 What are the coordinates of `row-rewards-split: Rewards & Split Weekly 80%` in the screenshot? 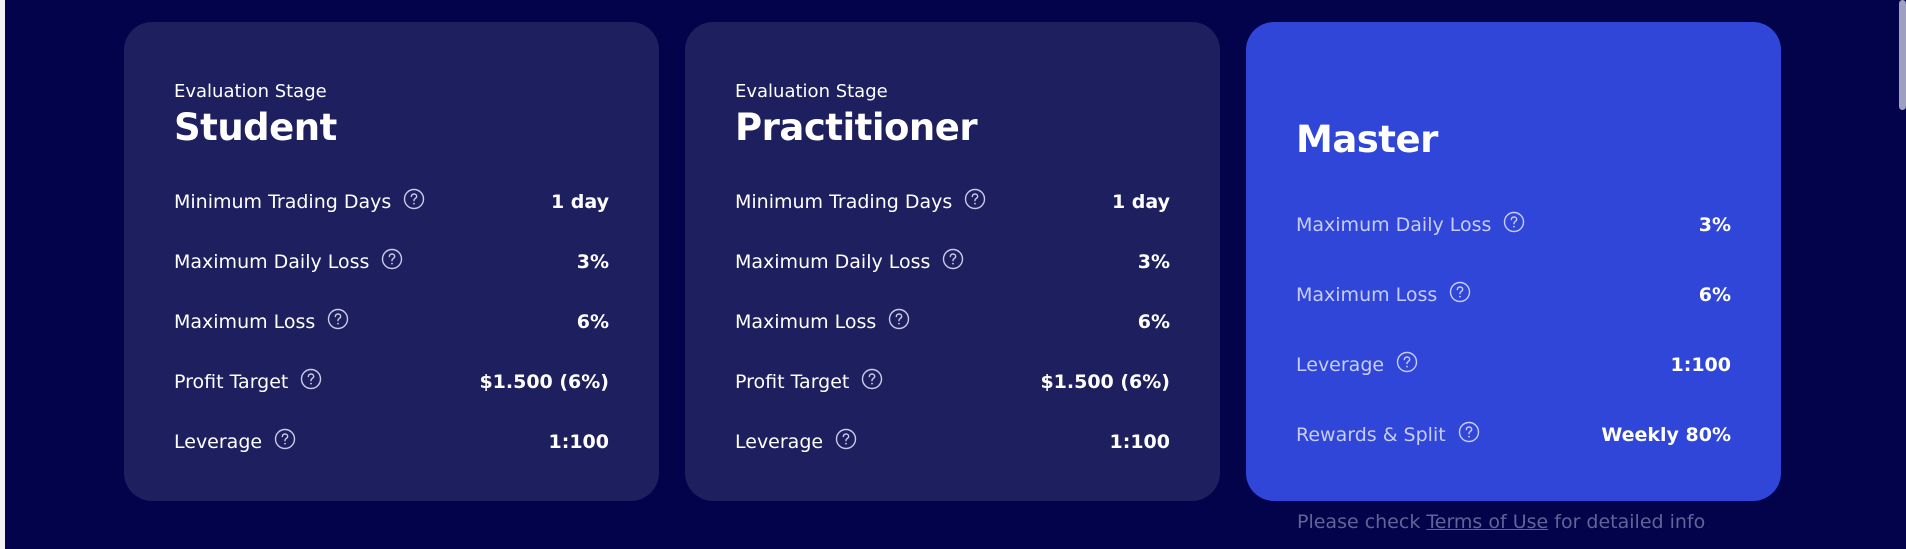 It's located at (1513, 435).